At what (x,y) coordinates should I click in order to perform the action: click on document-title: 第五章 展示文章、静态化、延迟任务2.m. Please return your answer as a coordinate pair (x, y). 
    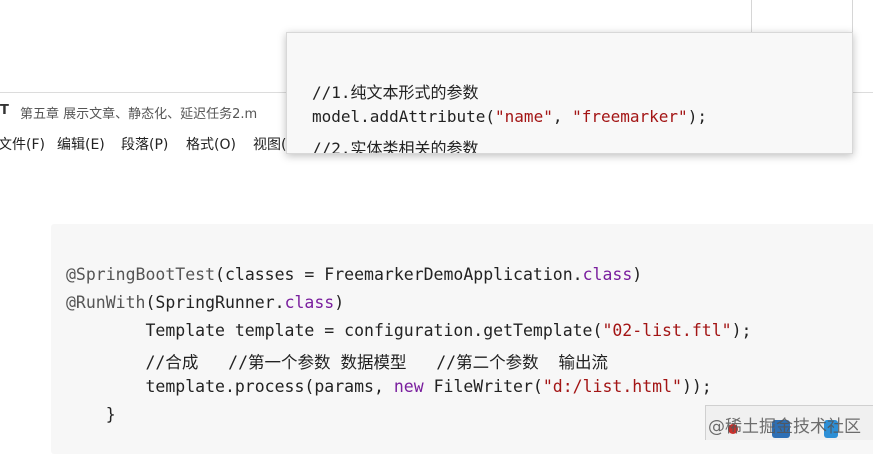
    Looking at the image, I should click on (139, 114).